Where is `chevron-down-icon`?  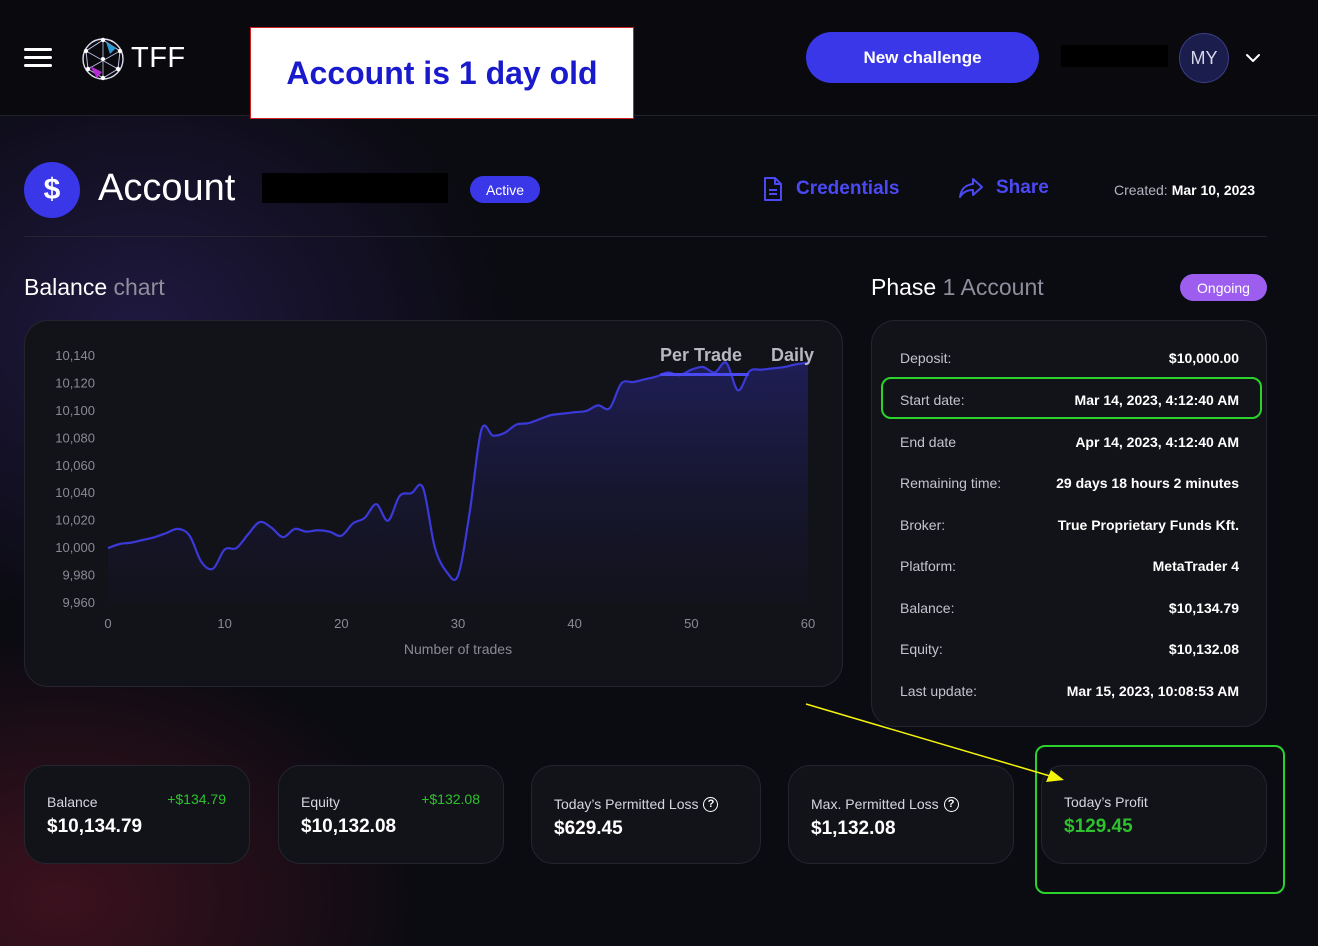 chevron-down-icon is located at coordinates (1253, 58).